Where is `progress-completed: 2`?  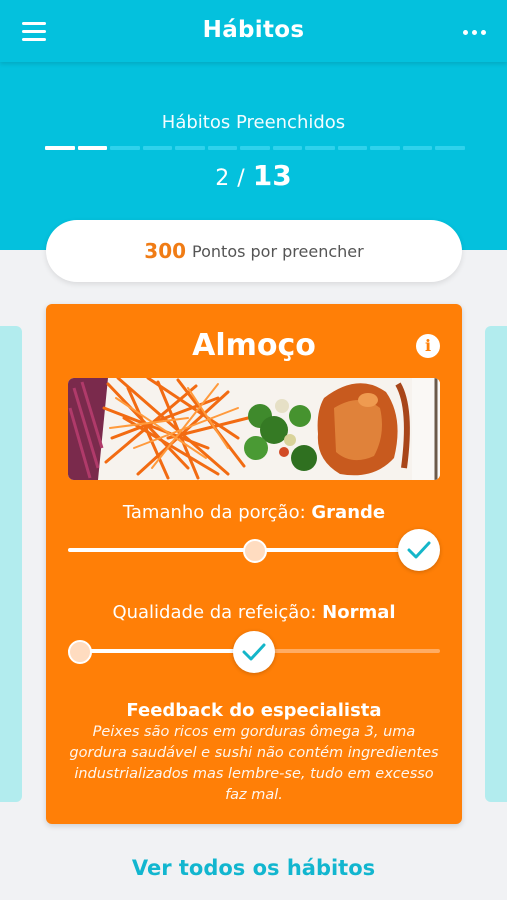 progress-completed: 2 is located at coordinates (222, 178).